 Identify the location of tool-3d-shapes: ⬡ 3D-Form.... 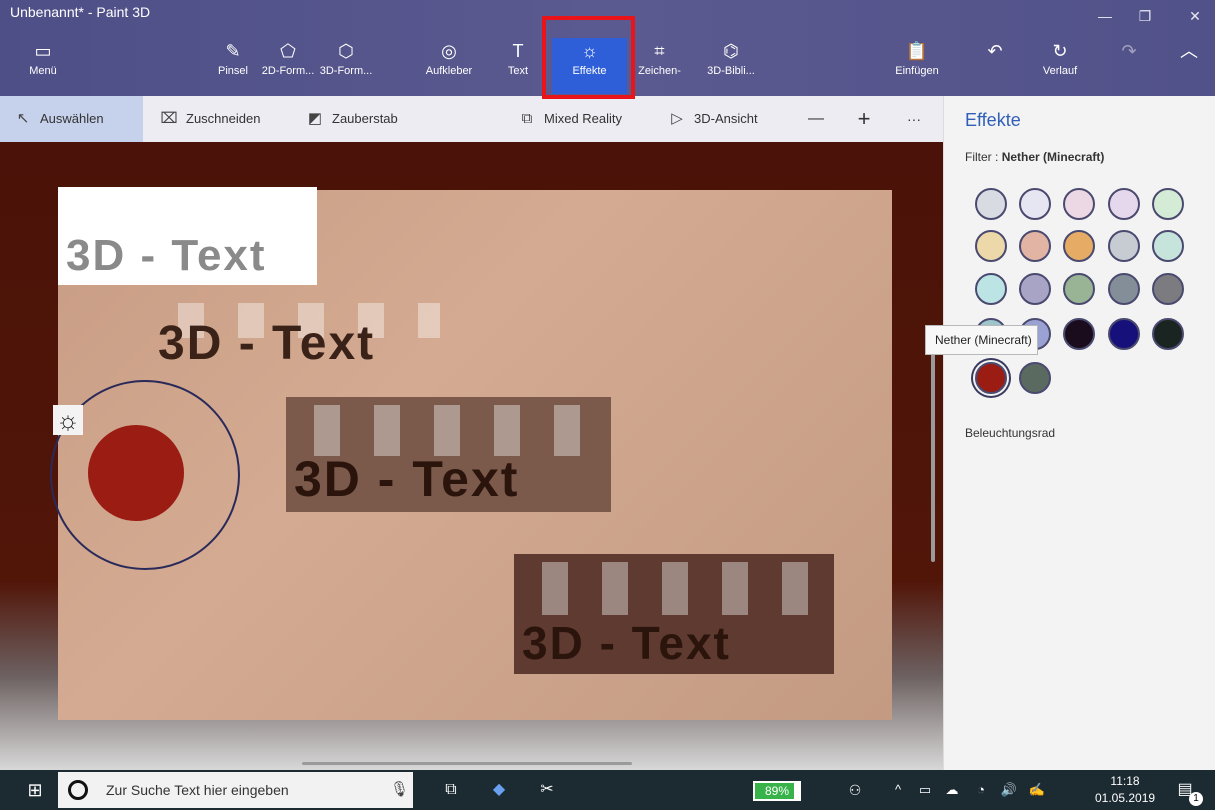
(346, 66).